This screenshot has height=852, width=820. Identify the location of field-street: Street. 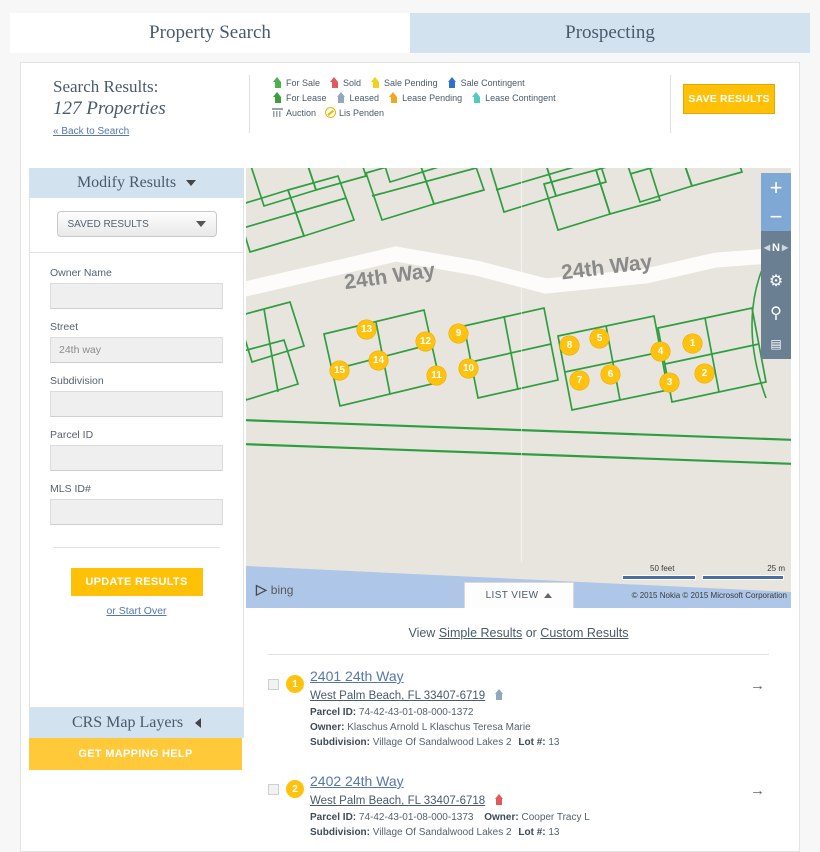
(136, 348).